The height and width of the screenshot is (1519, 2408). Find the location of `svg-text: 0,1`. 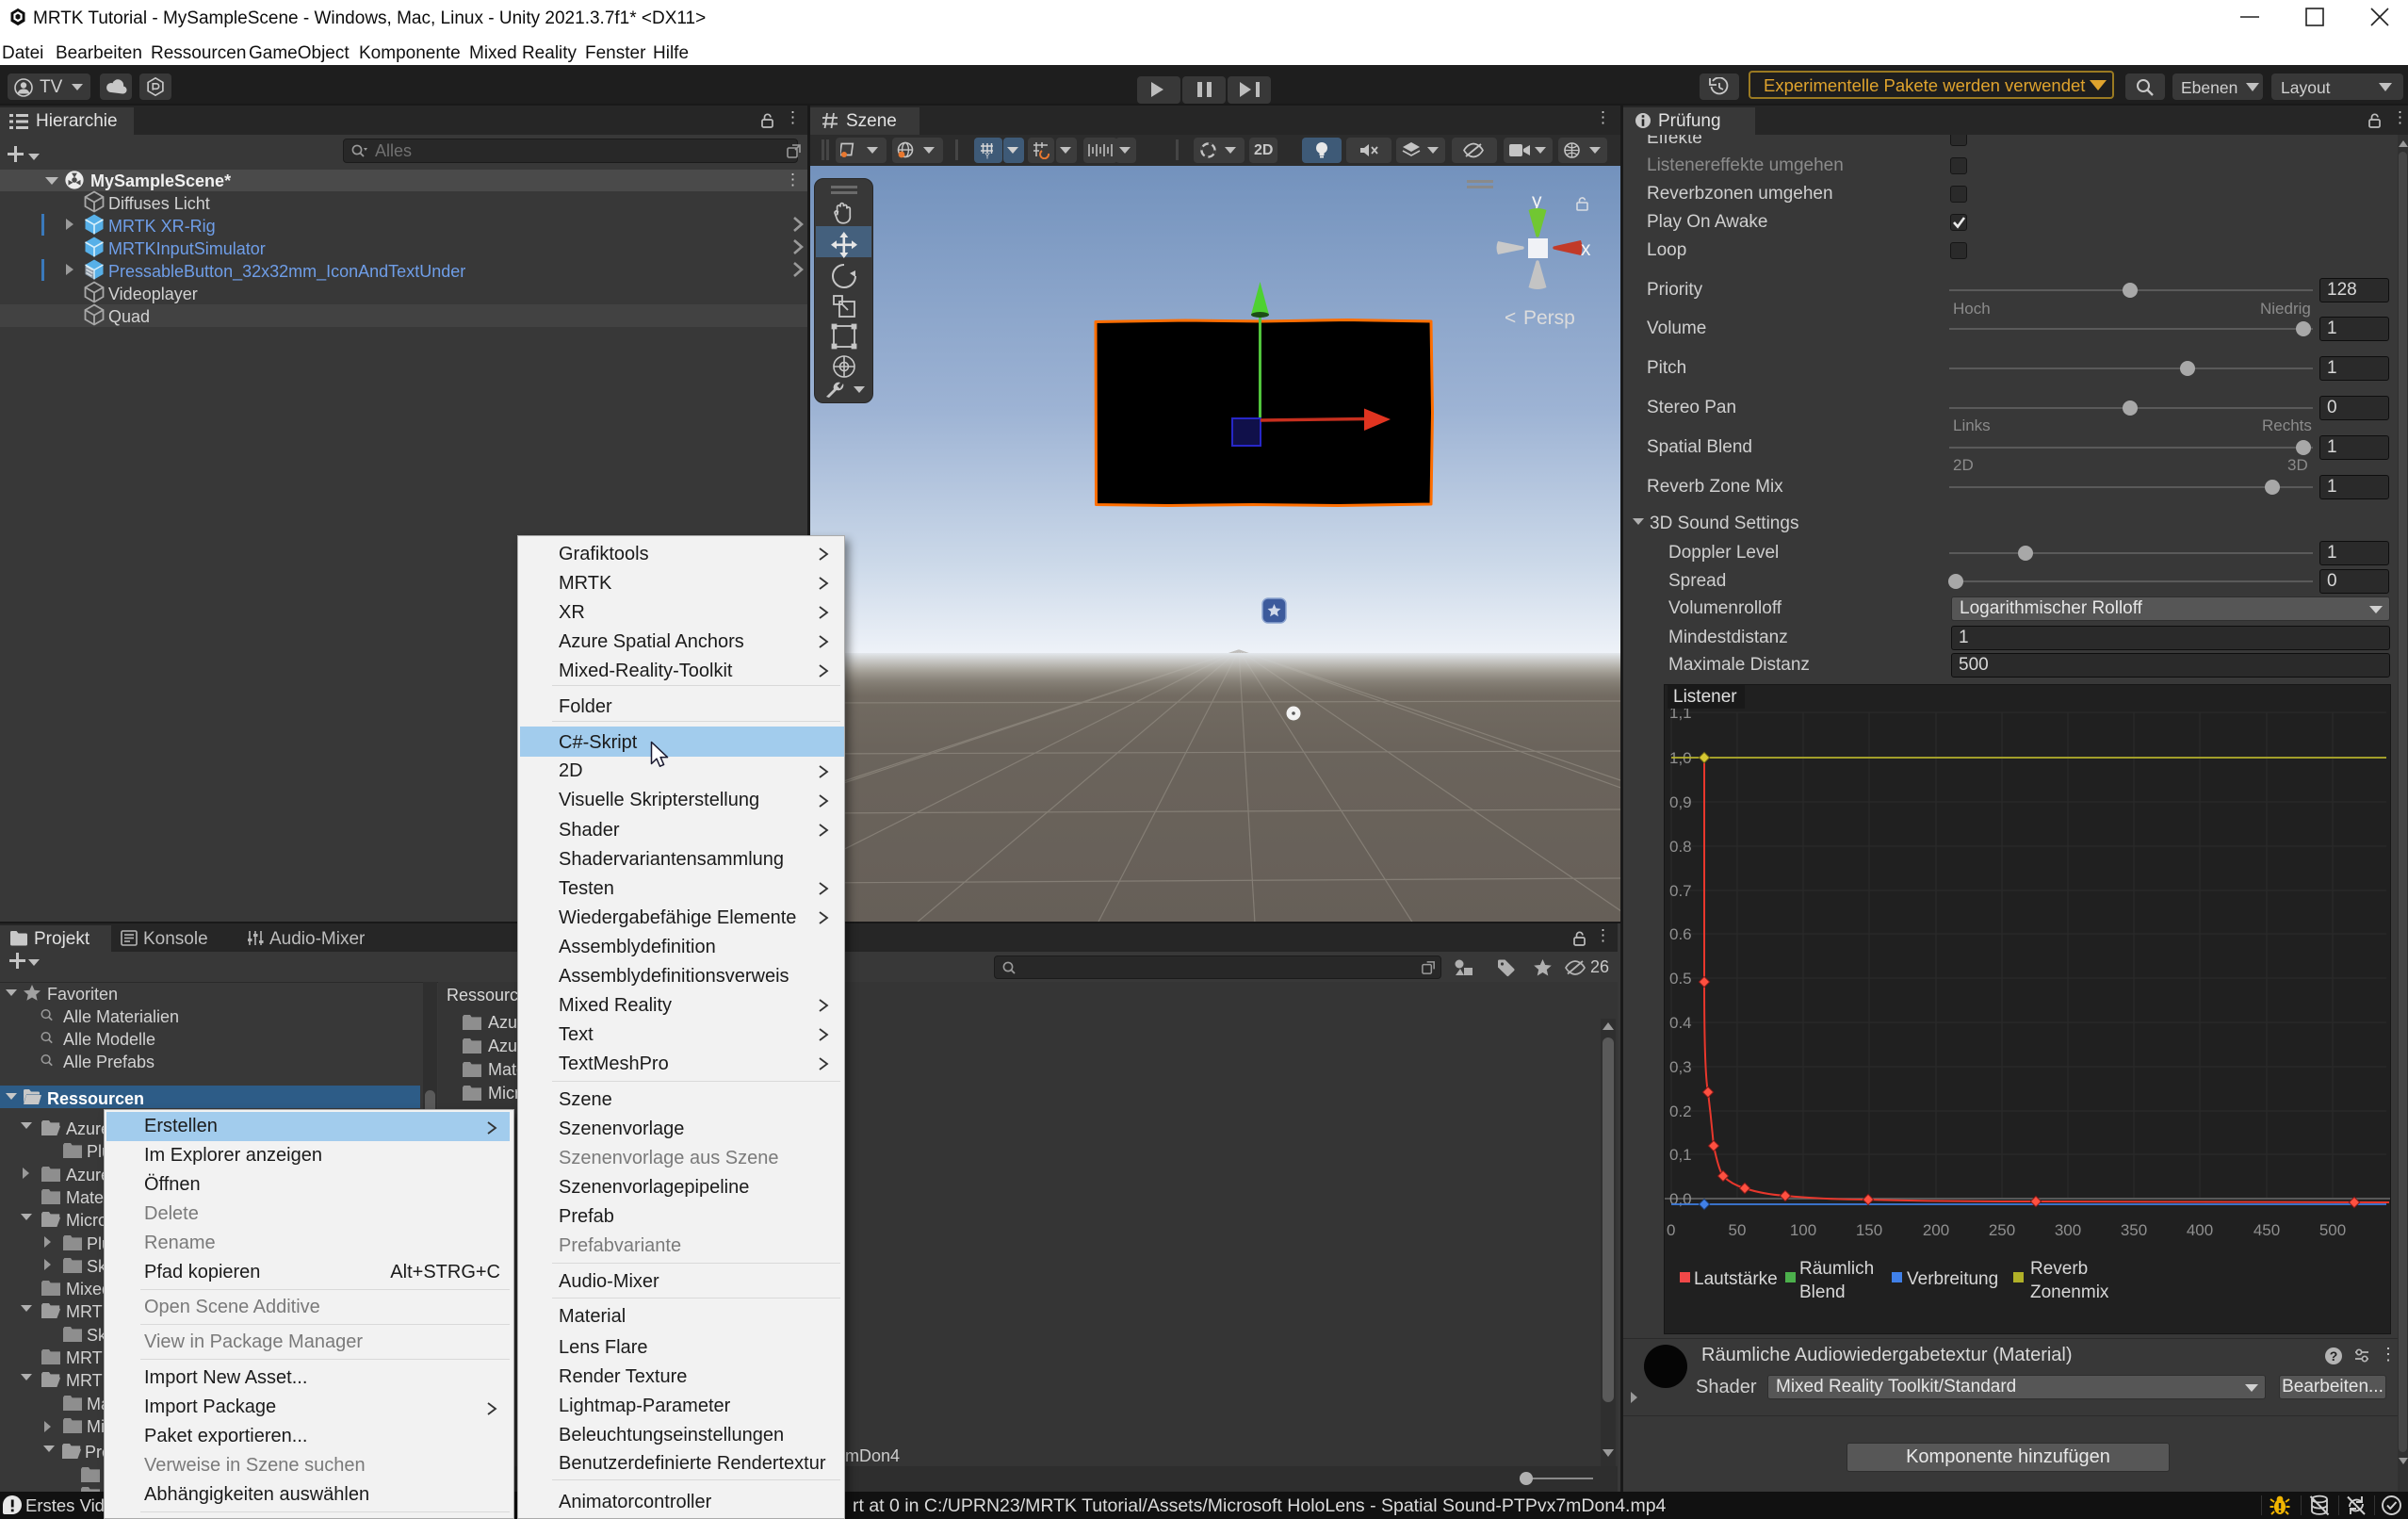

svg-text: 0,1 is located at coordinates (1680, 1155).